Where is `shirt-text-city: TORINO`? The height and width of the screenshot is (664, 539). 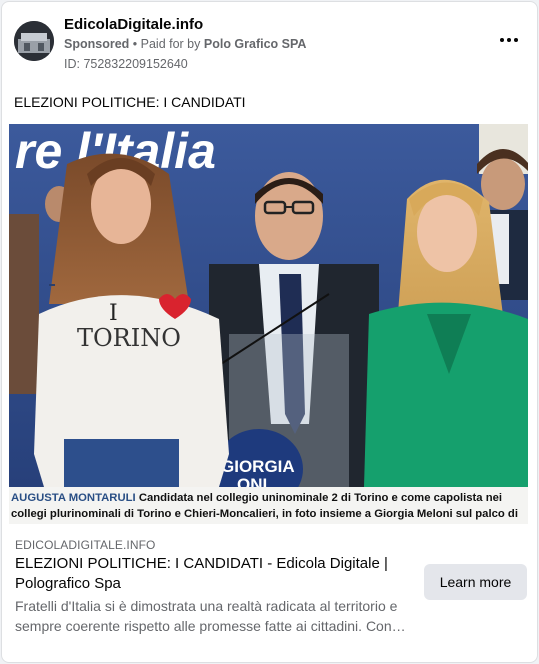
shirt-text-city: TORINO is located at coordinates (129, 338).